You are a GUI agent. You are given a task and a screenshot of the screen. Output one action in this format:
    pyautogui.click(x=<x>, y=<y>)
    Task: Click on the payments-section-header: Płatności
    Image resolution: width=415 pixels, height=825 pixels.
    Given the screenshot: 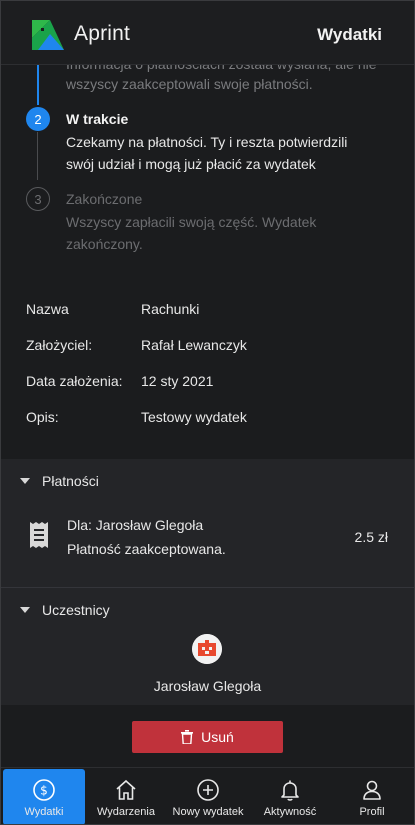 What is the action you would take?
    pyautogui.click(x=207, y=481)
    